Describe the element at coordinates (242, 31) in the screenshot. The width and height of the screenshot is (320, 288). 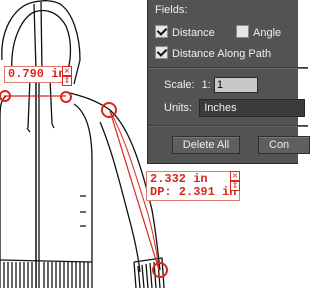
I see `angle-checkbox` at that location.